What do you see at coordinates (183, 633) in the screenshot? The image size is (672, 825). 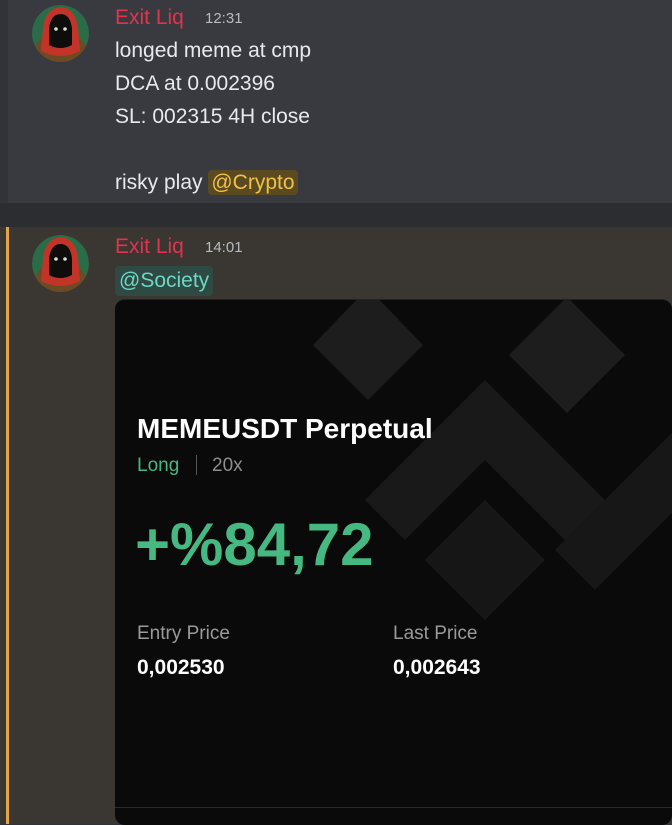 I see `entry-price-label: Entry Price` at bounding box center [183, 633].